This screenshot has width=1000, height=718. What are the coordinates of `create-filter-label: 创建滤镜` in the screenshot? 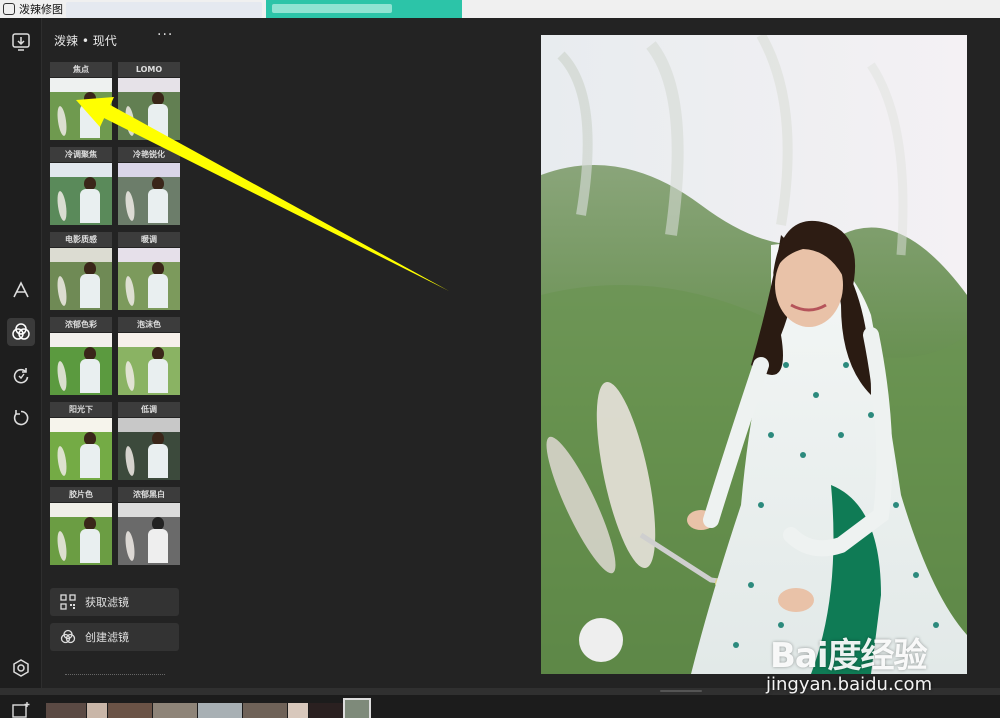 It's located at (107, 637).